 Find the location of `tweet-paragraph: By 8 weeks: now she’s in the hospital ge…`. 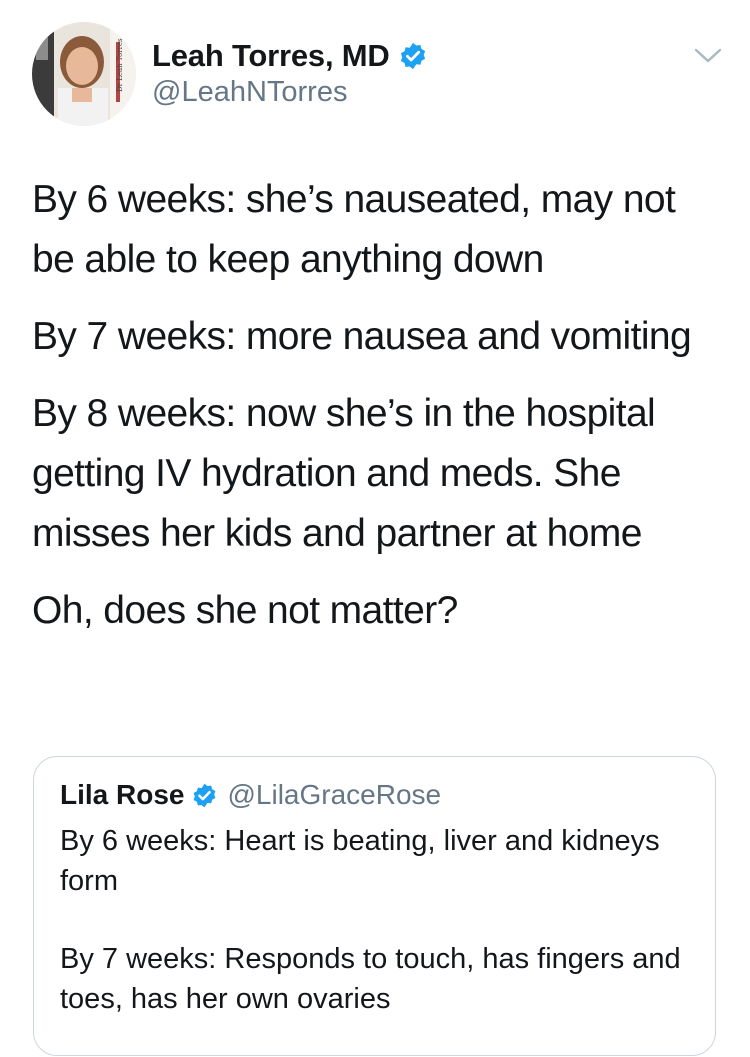

tweet-paragraph: By 8 weeks: now she’s in the hospital ge… is located at coordinates (344, 473).